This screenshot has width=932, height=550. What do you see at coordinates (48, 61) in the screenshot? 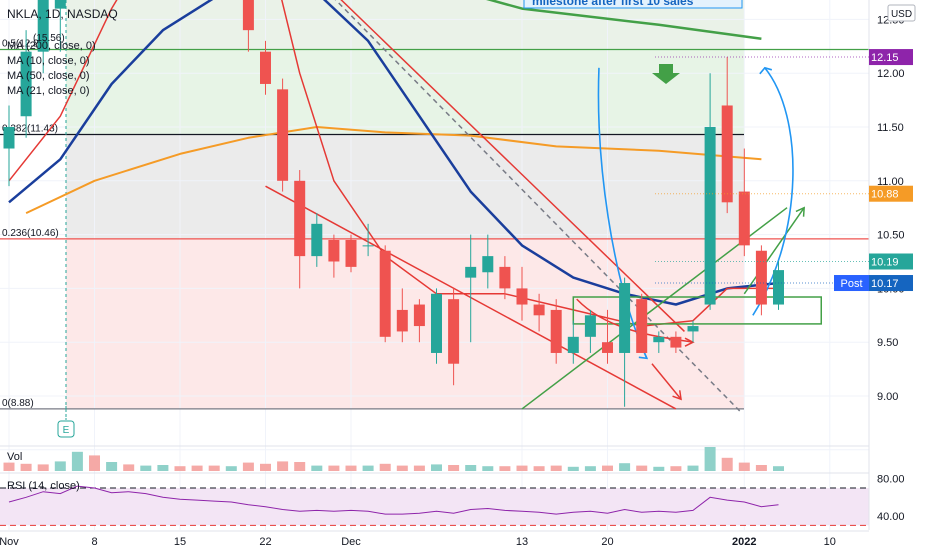
I see `indicator-ma10: MA (10, close, 0)` at bounding box center [48, 61].